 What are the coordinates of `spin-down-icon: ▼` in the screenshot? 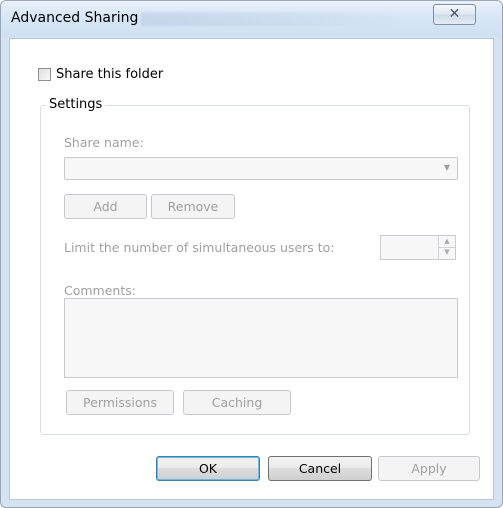 It's located at (447, 252).